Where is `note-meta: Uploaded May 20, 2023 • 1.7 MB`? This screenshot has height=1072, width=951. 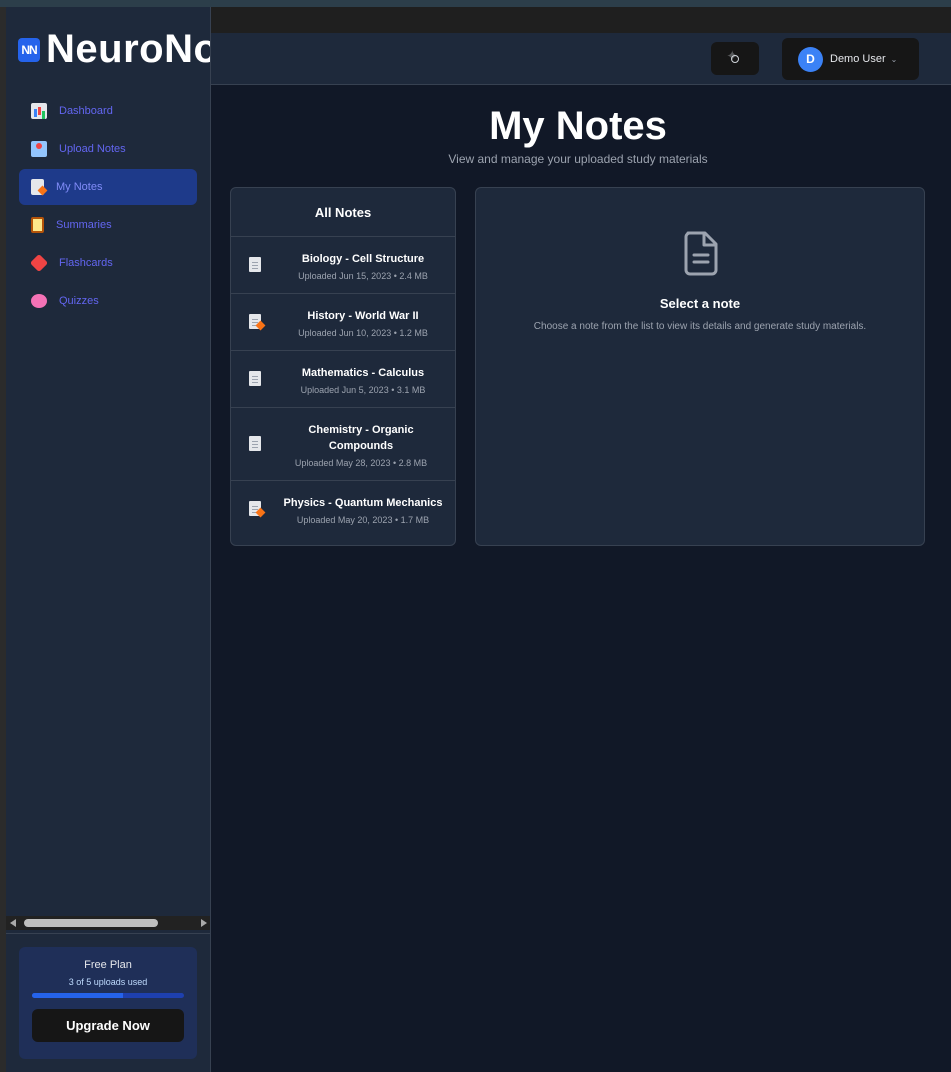
note-meta: Uploaded May 20, 2023 • 1.7 MB is located at coordinates (363, 520).